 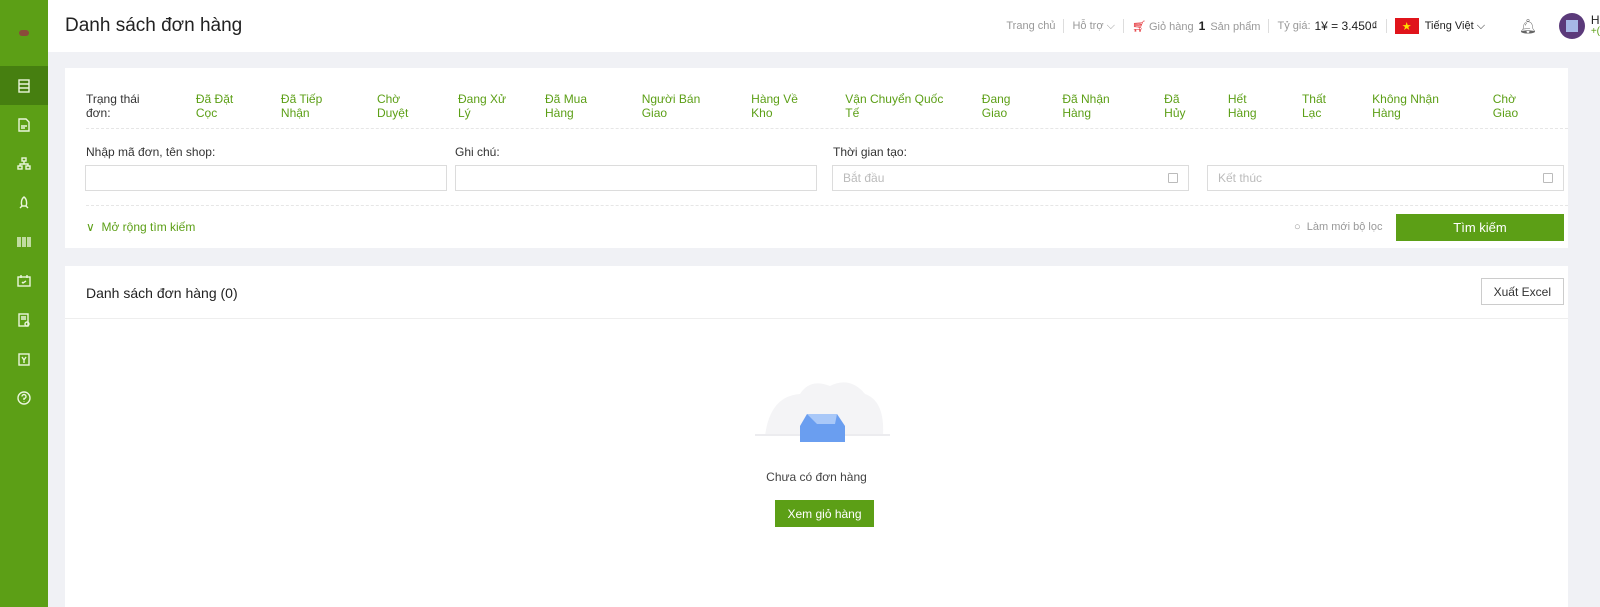 What do you see at coordinates (1171, 27) in the screenshot?
I see `cart-label: Giỏ hàng` at bounding box center [1171, 27].